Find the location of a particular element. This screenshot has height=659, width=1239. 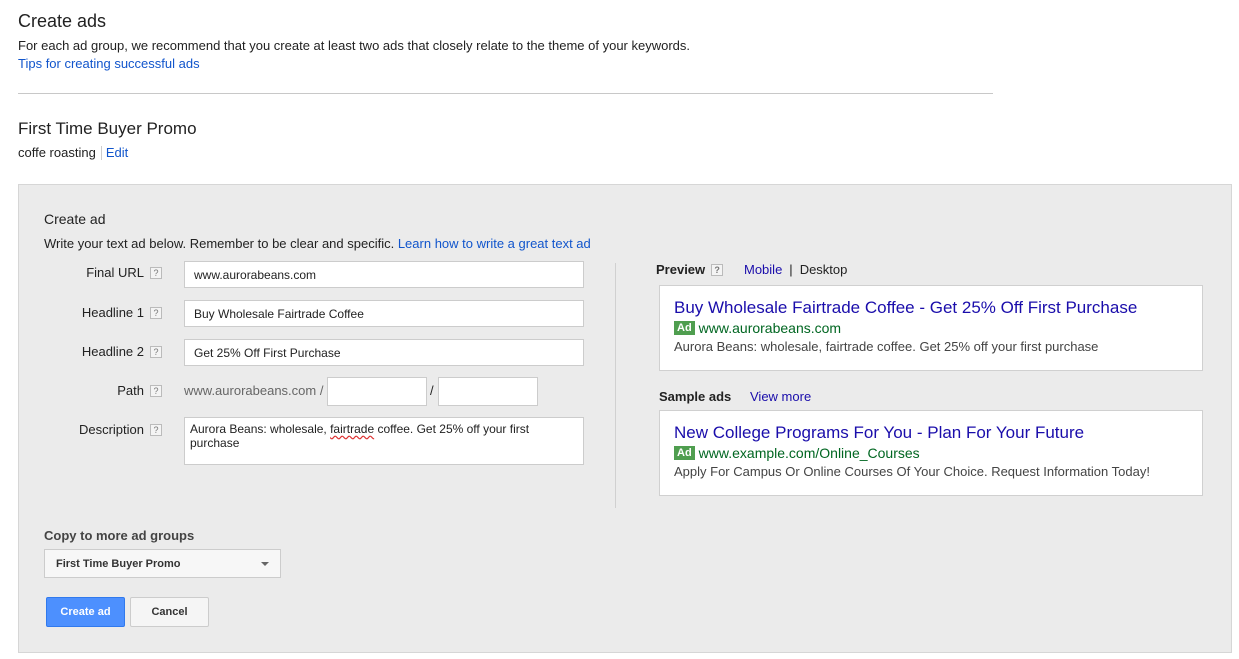

headline1-label: Headline 1 ? is located at coordinates (102, 312).